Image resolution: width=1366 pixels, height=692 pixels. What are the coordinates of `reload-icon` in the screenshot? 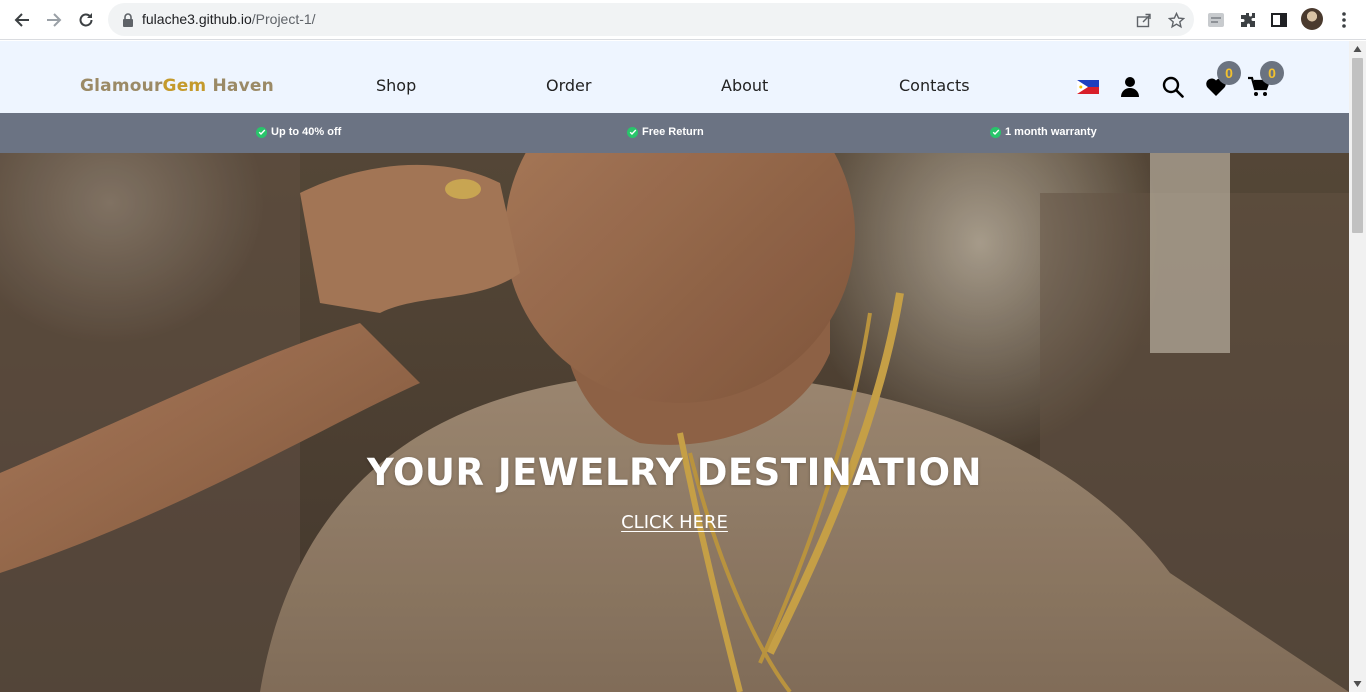 It's located at (86, 20).